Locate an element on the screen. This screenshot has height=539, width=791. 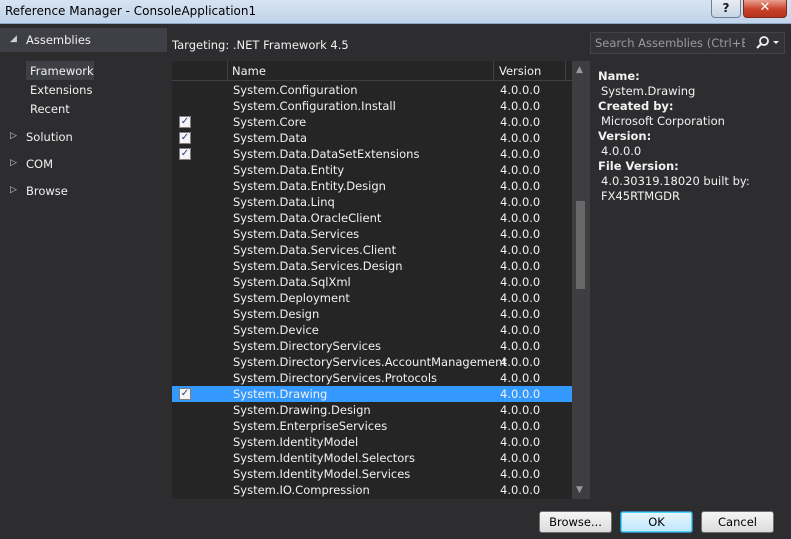
help-button: ? is located at coordinates (726, 9).